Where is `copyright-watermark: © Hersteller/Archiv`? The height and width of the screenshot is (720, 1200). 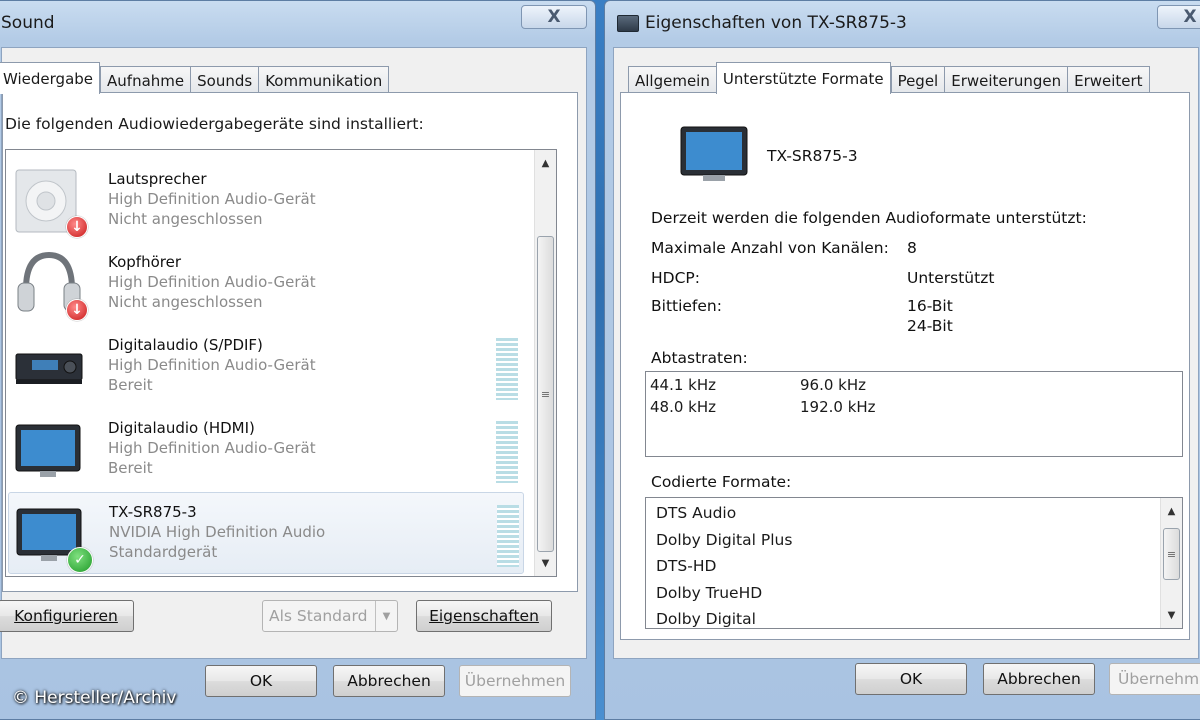
copyright-watermark: © Hersteller/Archiv is located at coordinates (94, 698).